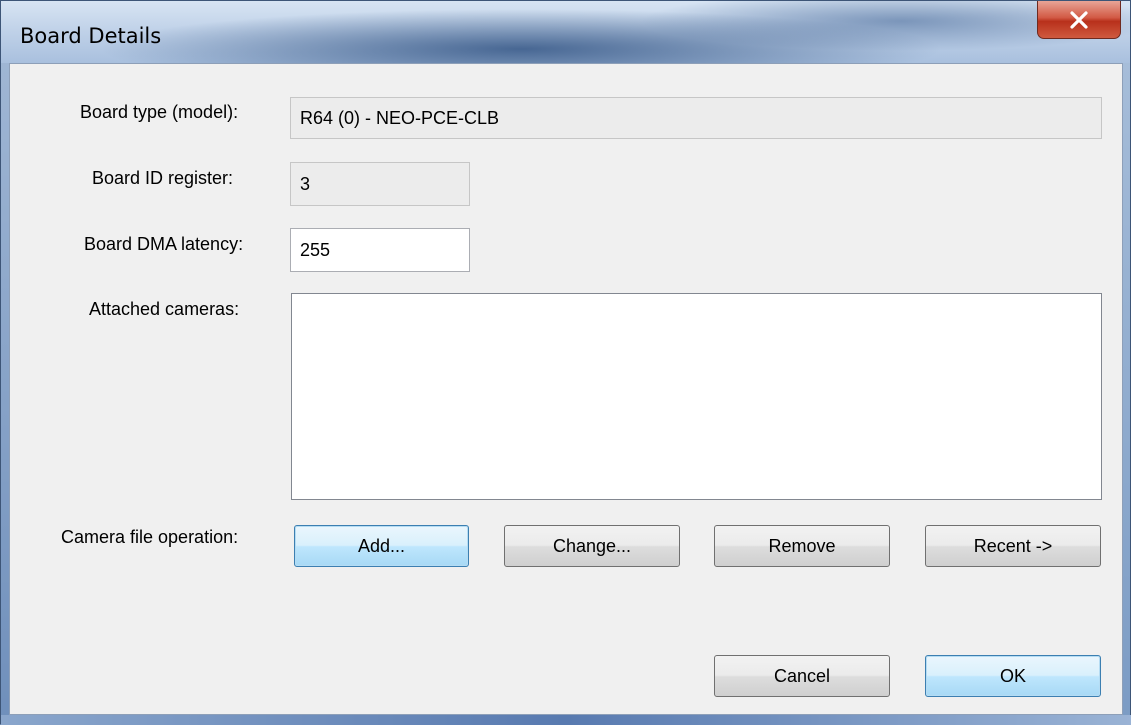 This screenshot has width=1131, height=725. Describe the element at coordinates (1013, 546) in the screenshot. I see `recent-button: Recent ->` at that location.